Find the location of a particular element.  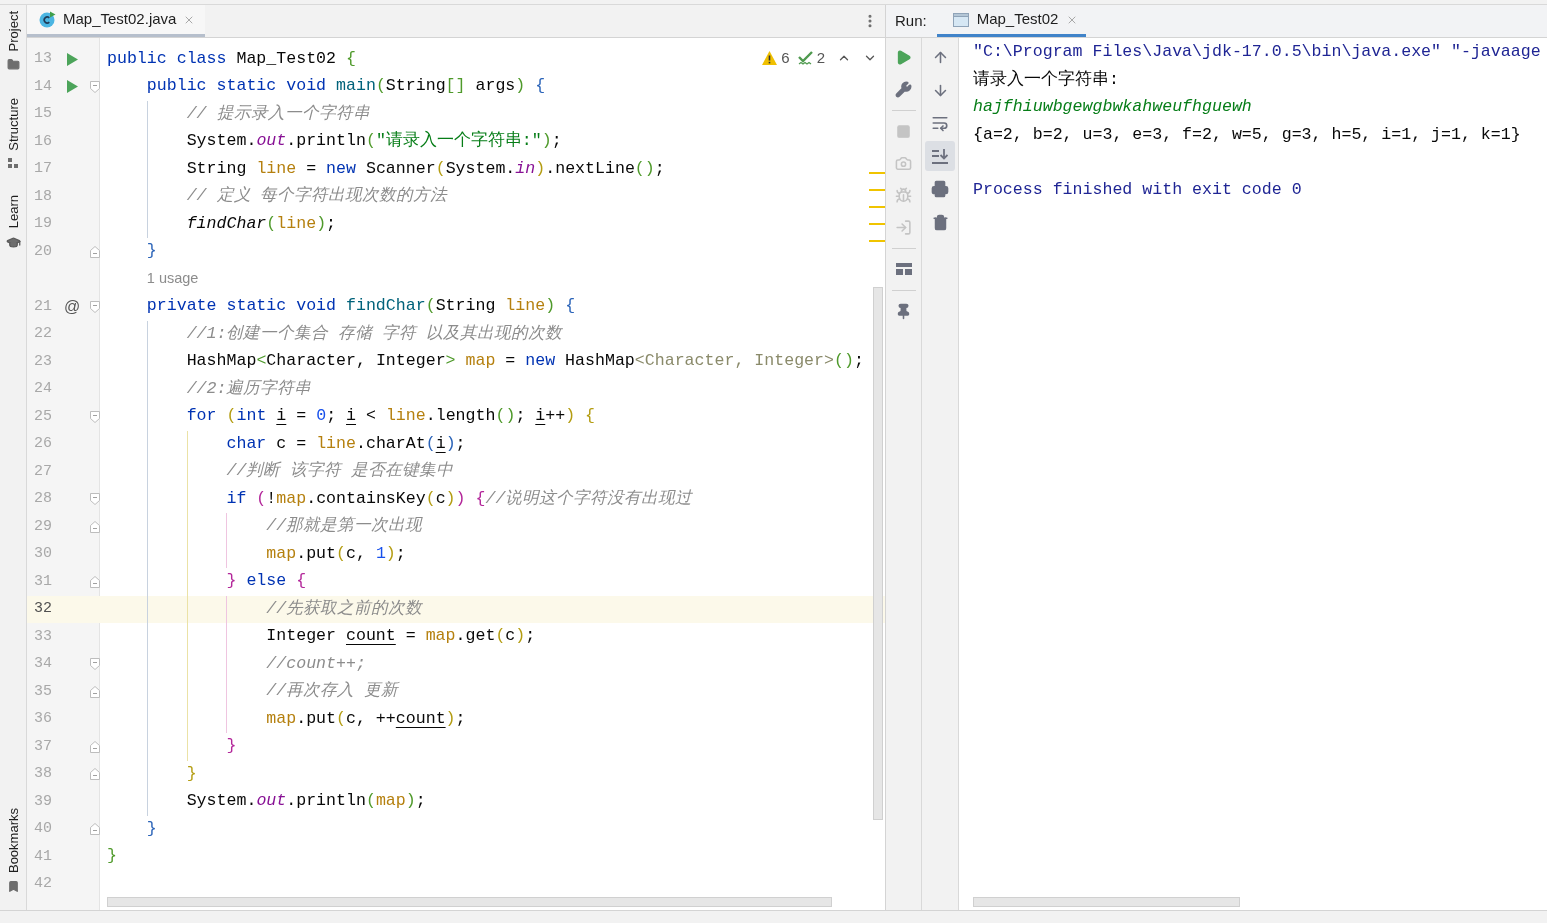

line-number: 28 is located at coordinates (43, 499).